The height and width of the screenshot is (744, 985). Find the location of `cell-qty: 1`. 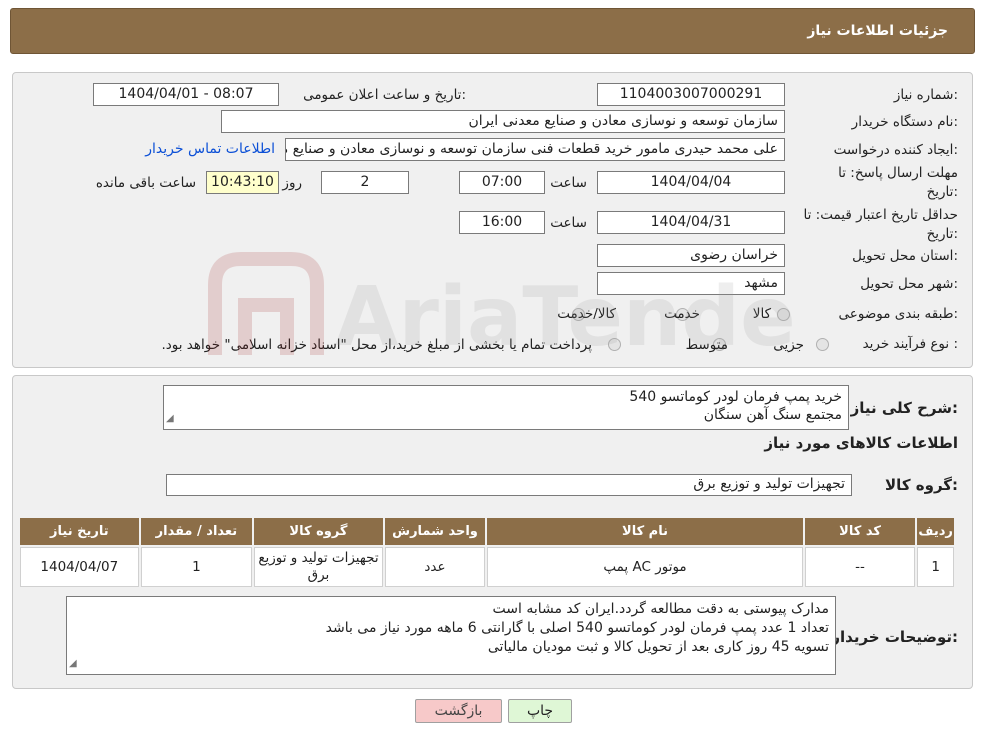

cell-qty: 1 is located at coordinates (196, 567).